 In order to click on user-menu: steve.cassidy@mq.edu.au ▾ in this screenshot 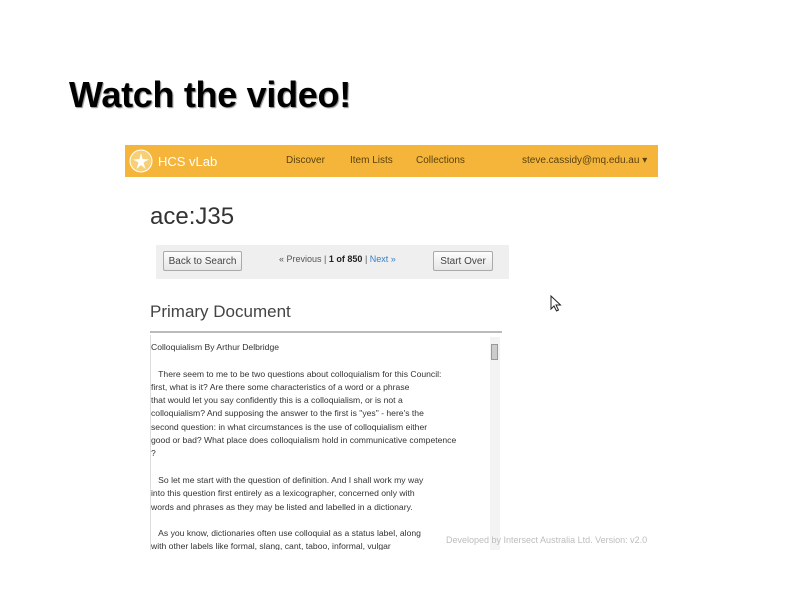, I will do `click(584, 160)`.